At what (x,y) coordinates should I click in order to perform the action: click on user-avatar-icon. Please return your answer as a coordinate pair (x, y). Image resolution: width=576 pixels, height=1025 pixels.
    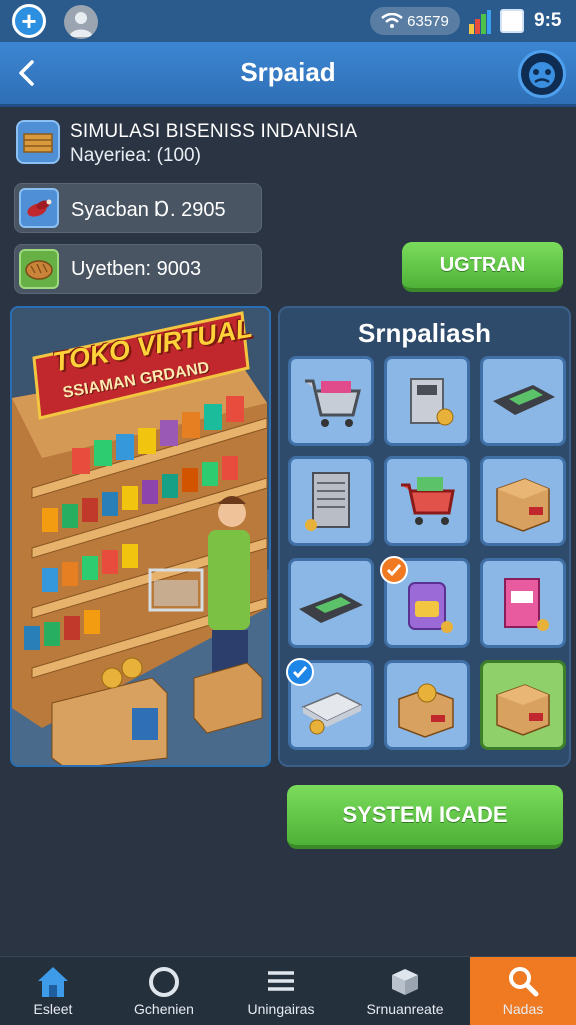
    Looking at the image, I should click on (81, 22).